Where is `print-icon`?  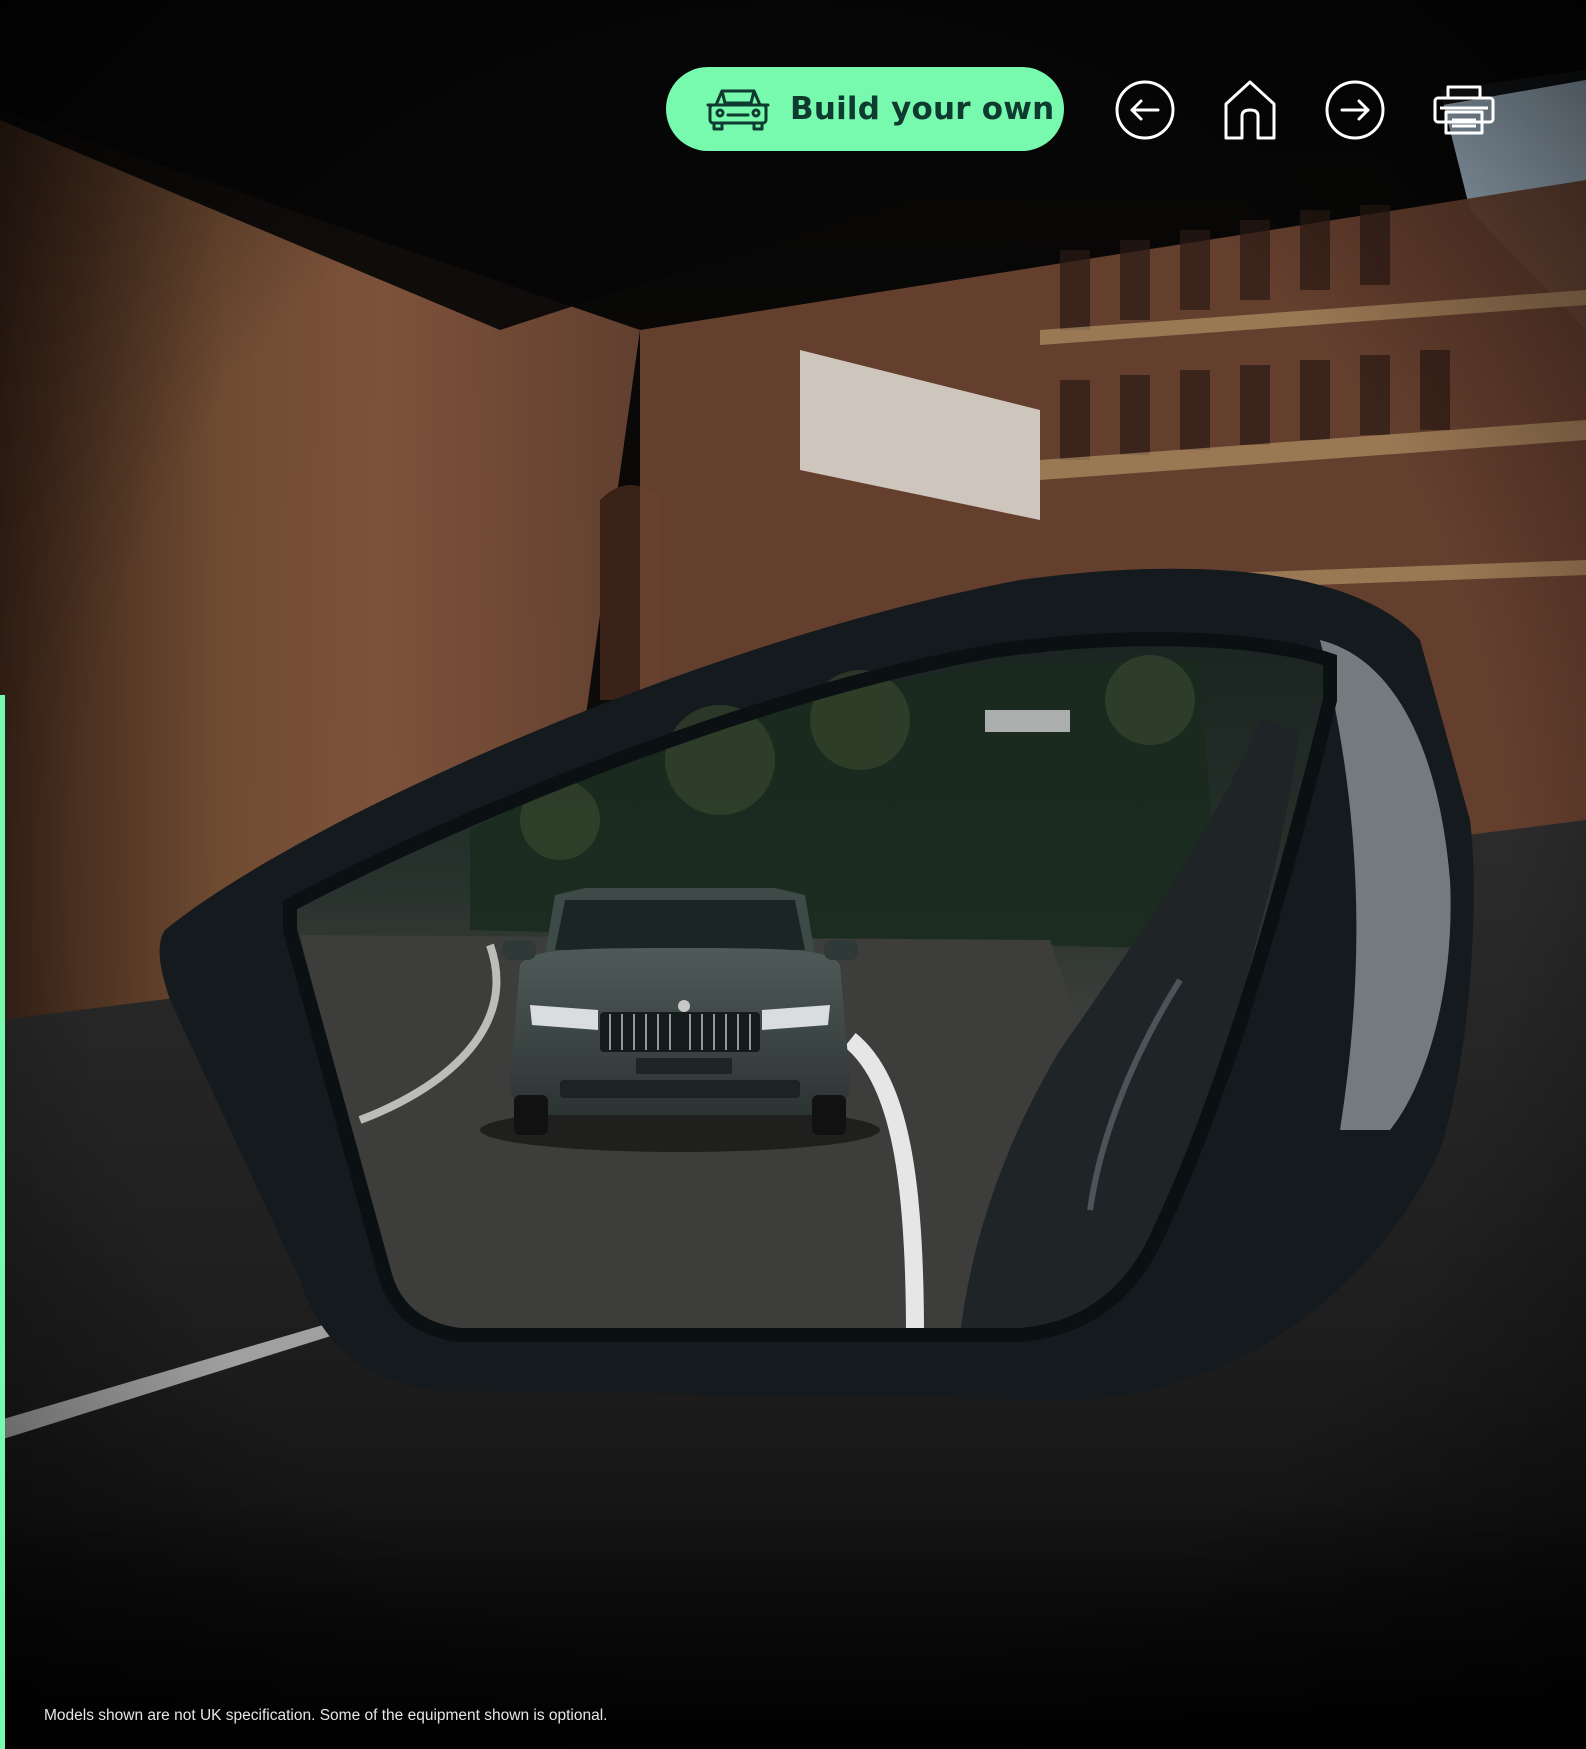 print-icon is located at coordinates (1464, 110).